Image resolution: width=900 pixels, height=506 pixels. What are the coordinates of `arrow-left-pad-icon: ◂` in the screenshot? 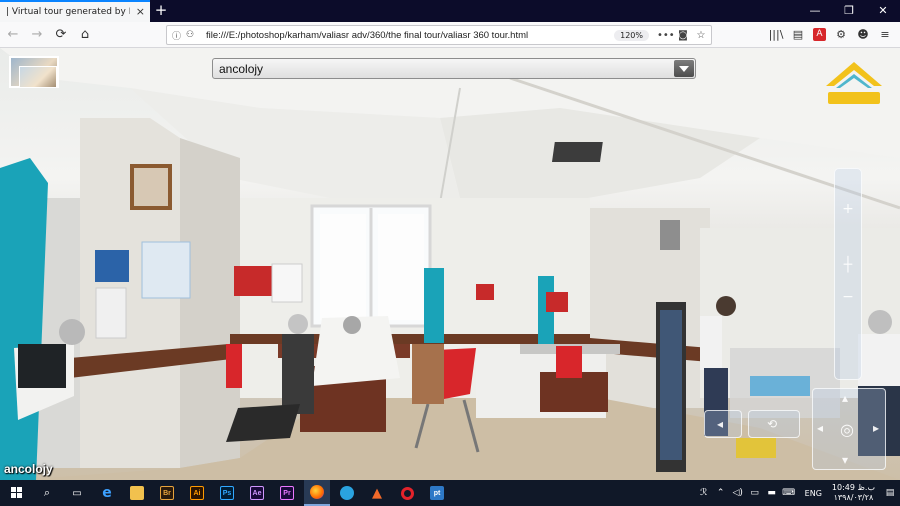 It's located at (820, 428).